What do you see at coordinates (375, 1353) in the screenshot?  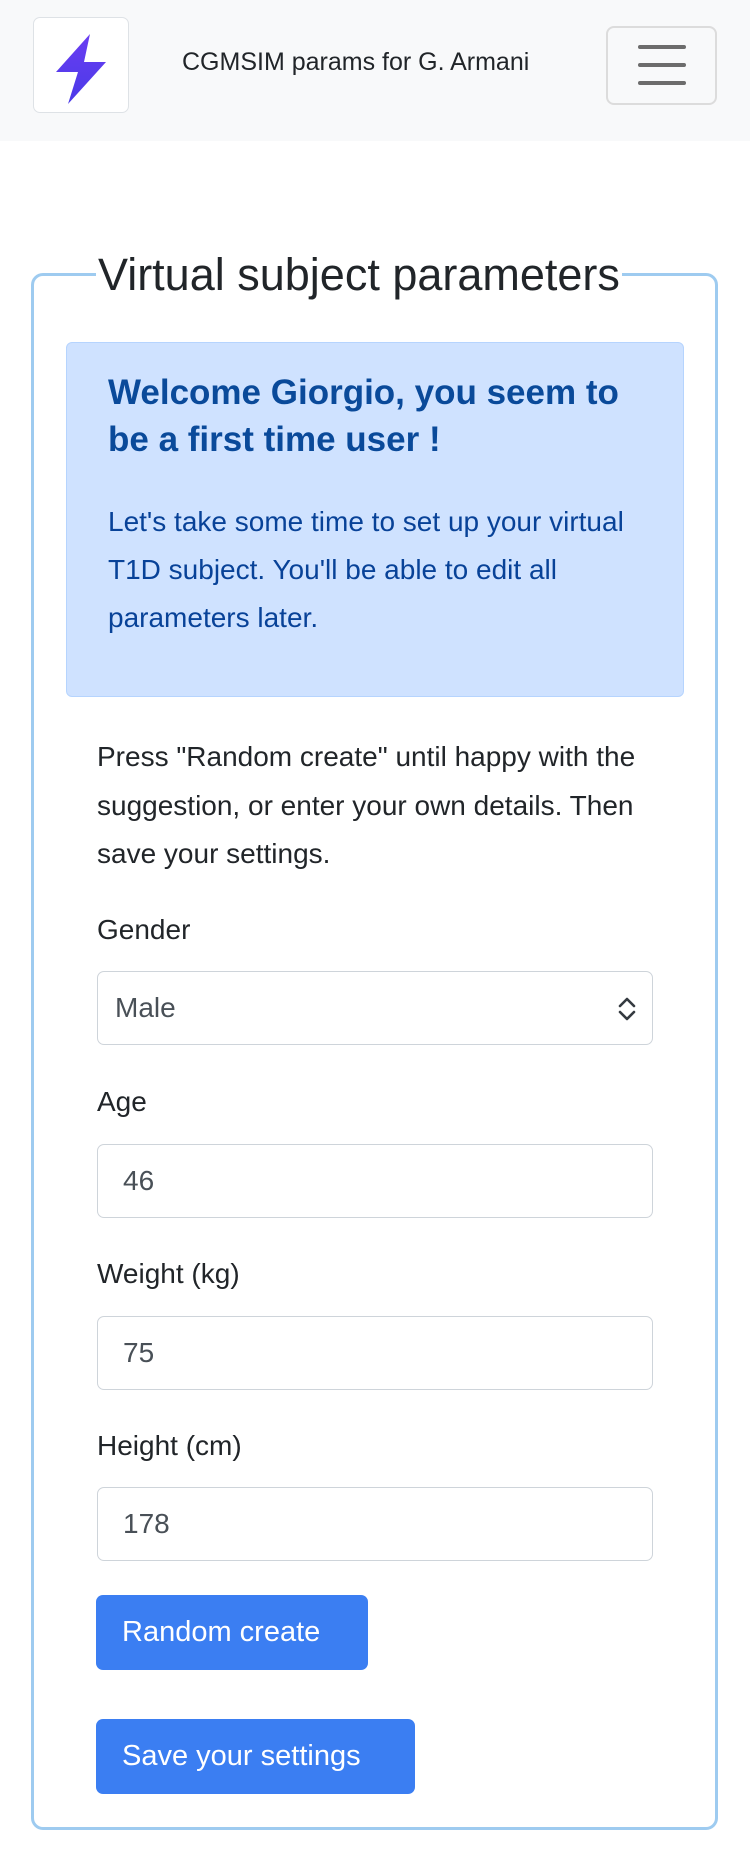 I see `weight-input: 75` at bounding box center [375, 1353].